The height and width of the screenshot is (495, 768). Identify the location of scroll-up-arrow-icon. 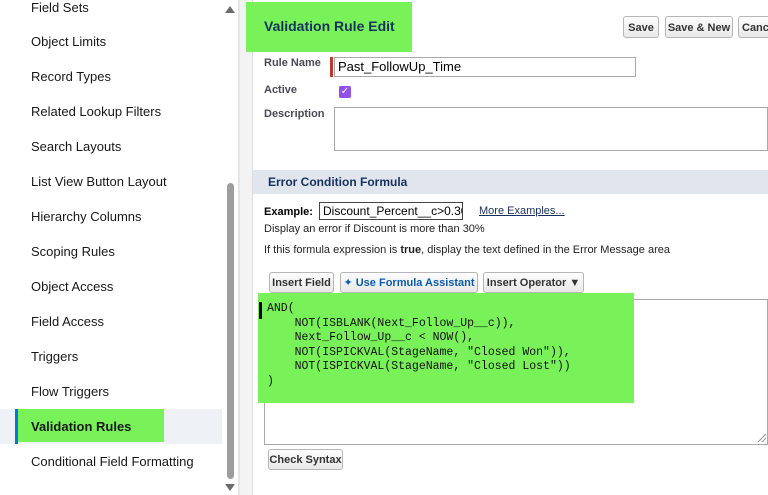
(230, 9).